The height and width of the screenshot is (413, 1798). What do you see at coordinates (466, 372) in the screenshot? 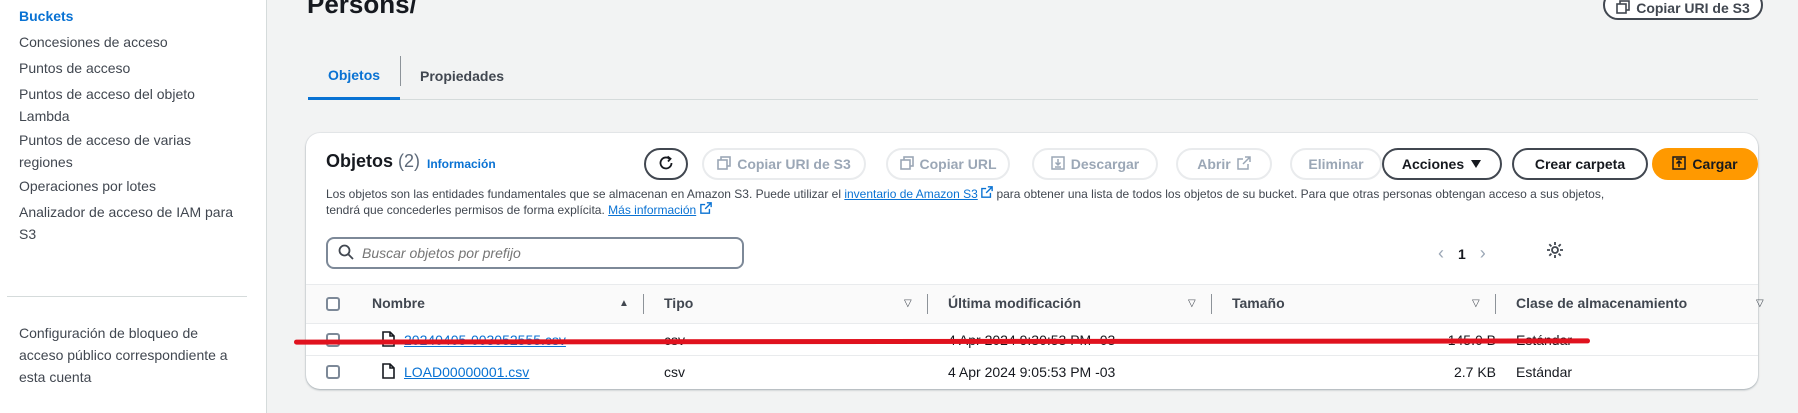
I see `object-name-link: LOAD00000001.csv` at bounding box center [466, 372].